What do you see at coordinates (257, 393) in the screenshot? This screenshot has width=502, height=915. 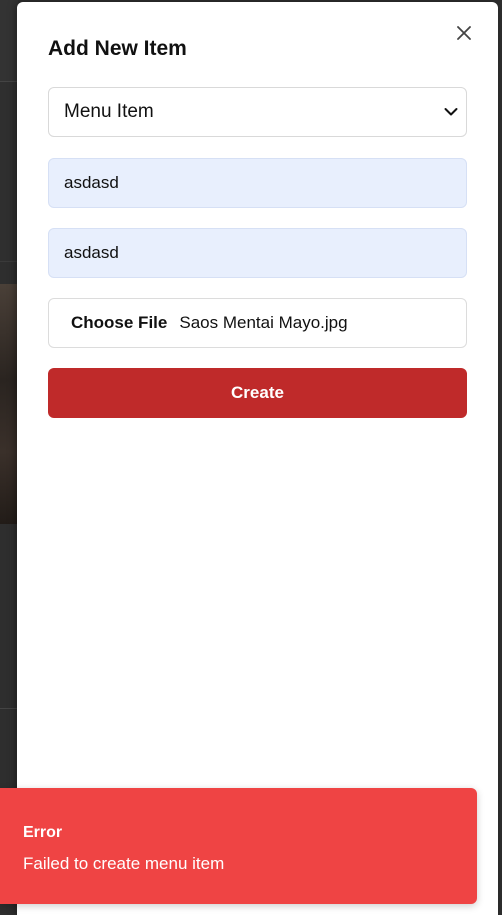 I see `create-button: Create` at bounding box center [257, 393].